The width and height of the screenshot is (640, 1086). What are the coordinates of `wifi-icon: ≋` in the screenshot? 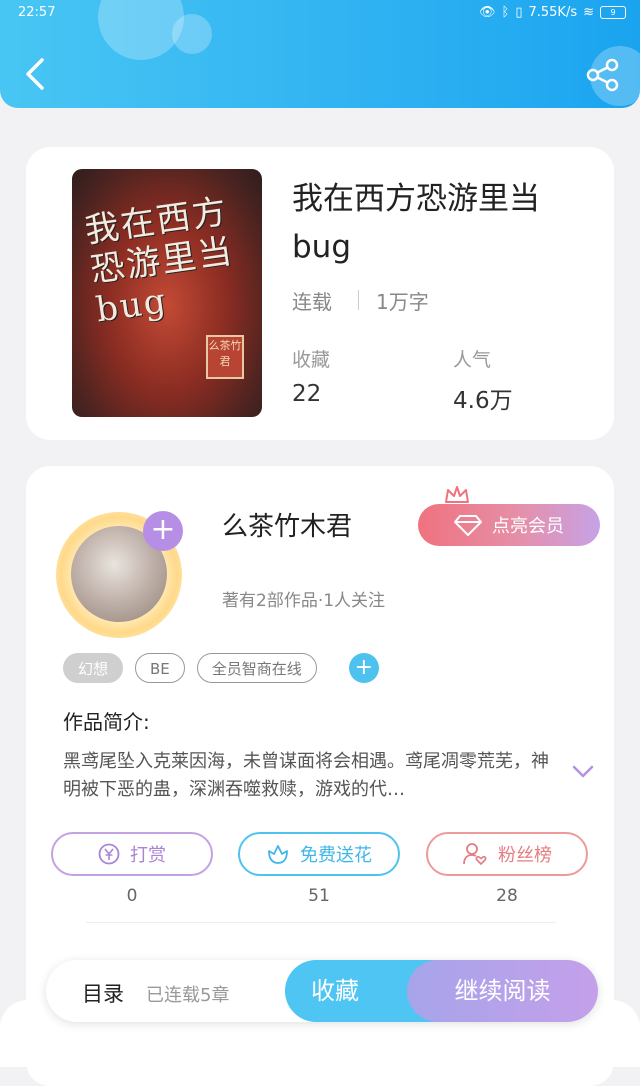 It's located at (588, 12).